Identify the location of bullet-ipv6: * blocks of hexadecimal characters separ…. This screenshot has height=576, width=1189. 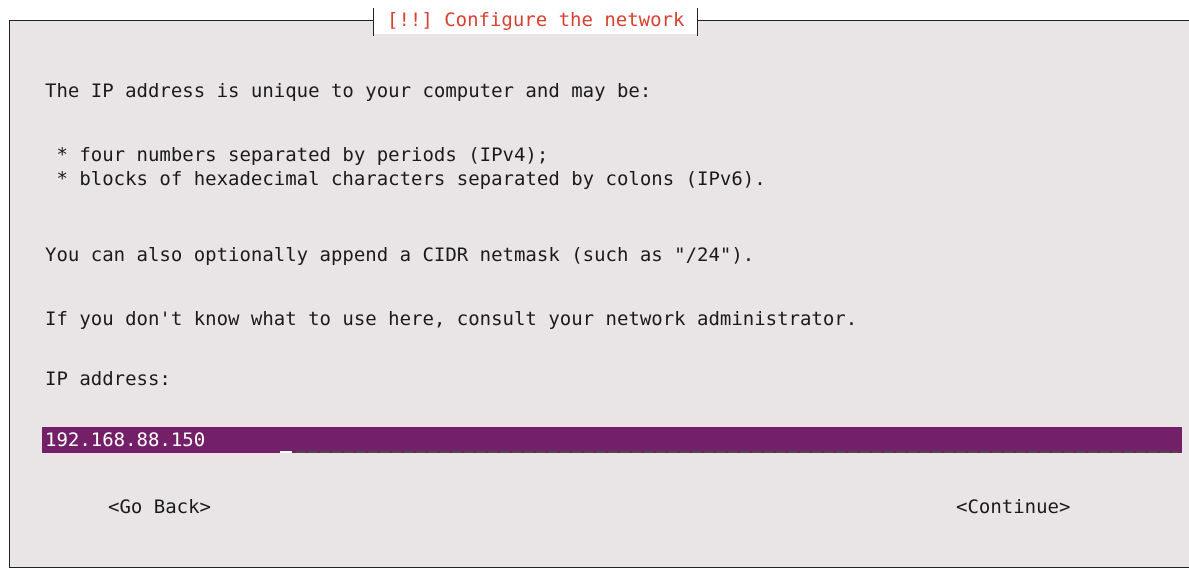
(405, 179).